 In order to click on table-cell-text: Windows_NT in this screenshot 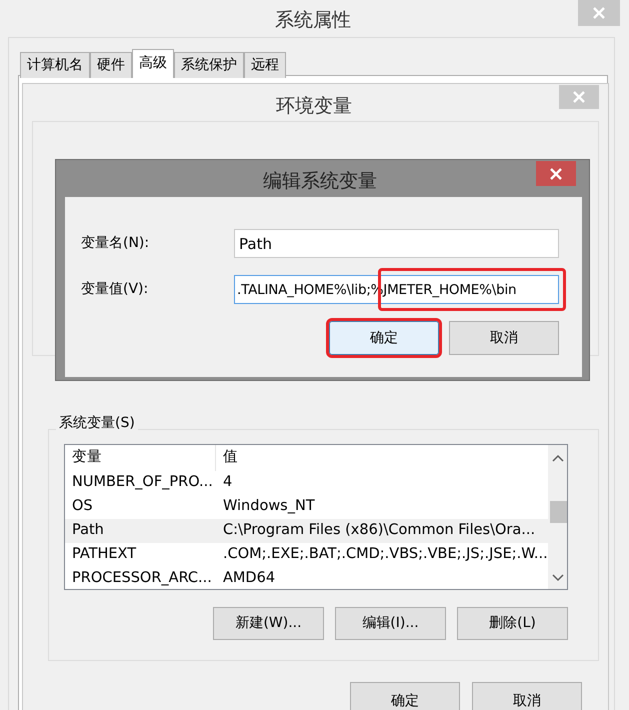, I will do `click(268, 506)`.